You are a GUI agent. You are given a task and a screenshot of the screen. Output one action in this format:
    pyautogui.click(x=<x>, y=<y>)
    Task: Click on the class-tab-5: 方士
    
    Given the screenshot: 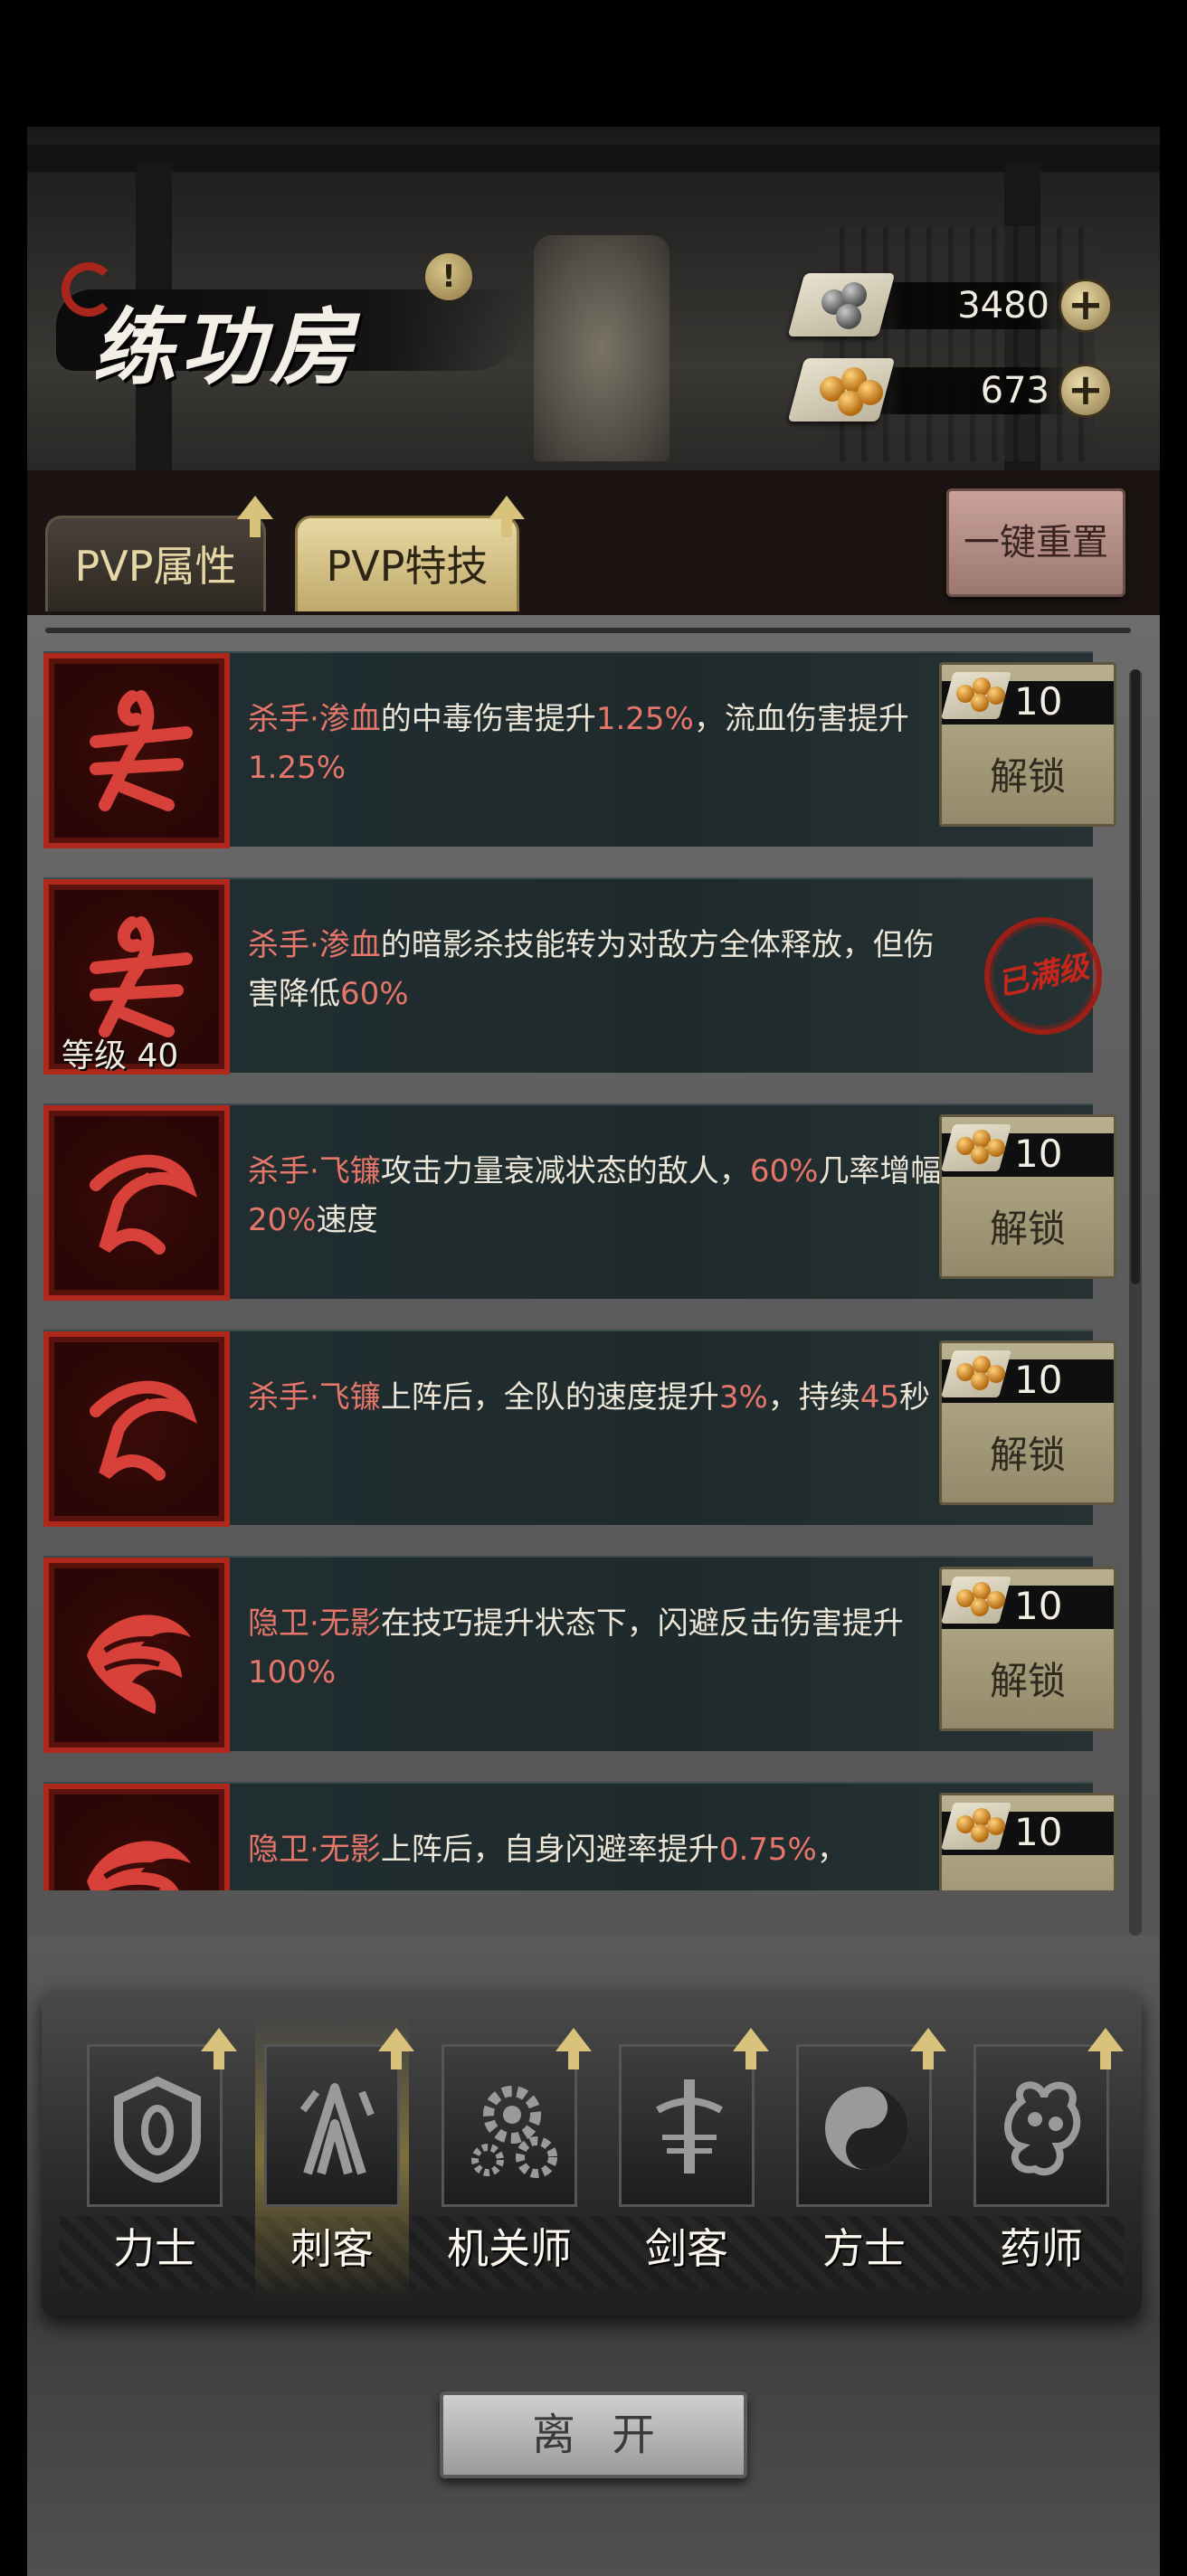 What is the action you would take?
    pyautogui.click(x=866, y=2157)
    